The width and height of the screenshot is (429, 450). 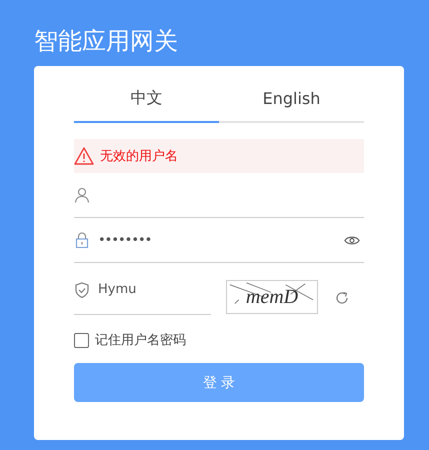 What do you see at coordinates (272, 297) in the screenshot?
I see `captcha-image: memD` at bounding box center [272, 297].